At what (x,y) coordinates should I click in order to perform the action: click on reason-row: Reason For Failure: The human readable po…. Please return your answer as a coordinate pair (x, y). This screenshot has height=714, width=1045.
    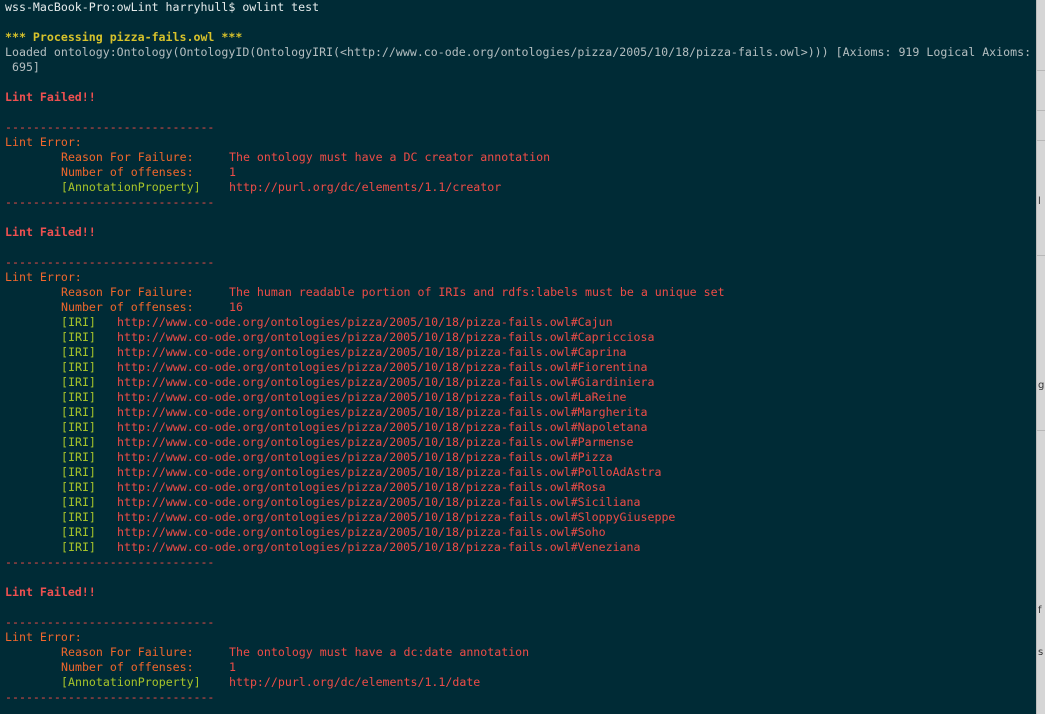
    Looking at the image, I should click on (518, 292).